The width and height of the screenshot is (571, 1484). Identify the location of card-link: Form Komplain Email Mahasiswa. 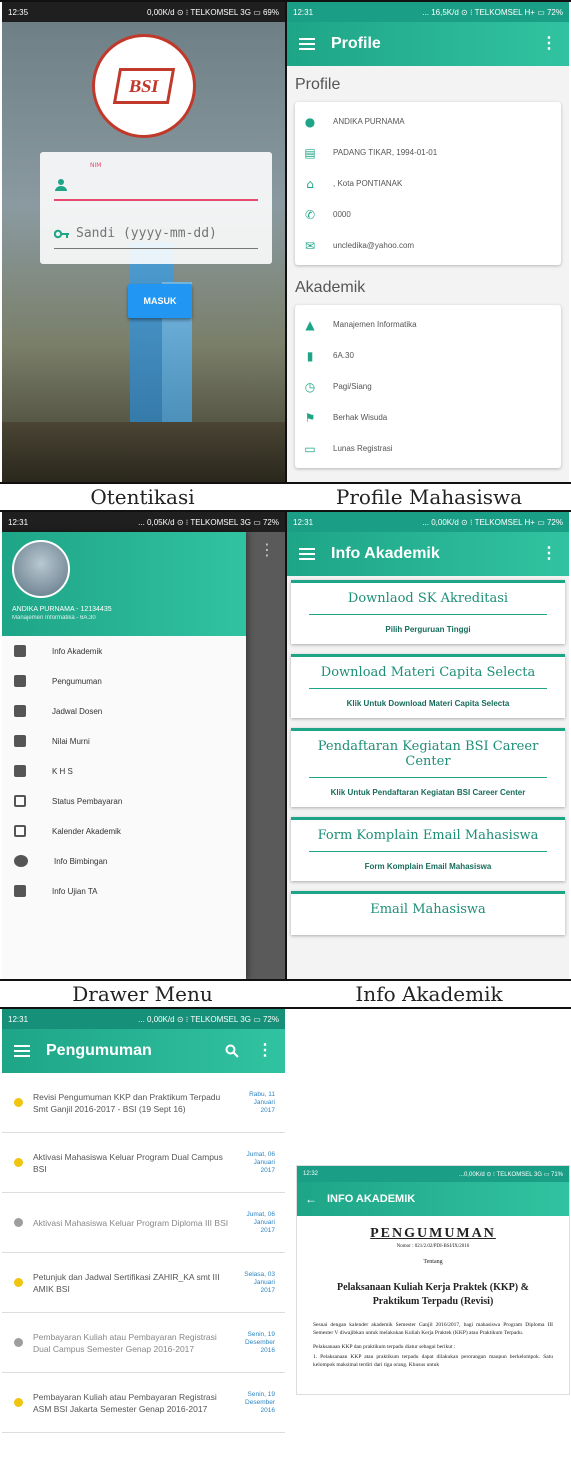
(428, 866).